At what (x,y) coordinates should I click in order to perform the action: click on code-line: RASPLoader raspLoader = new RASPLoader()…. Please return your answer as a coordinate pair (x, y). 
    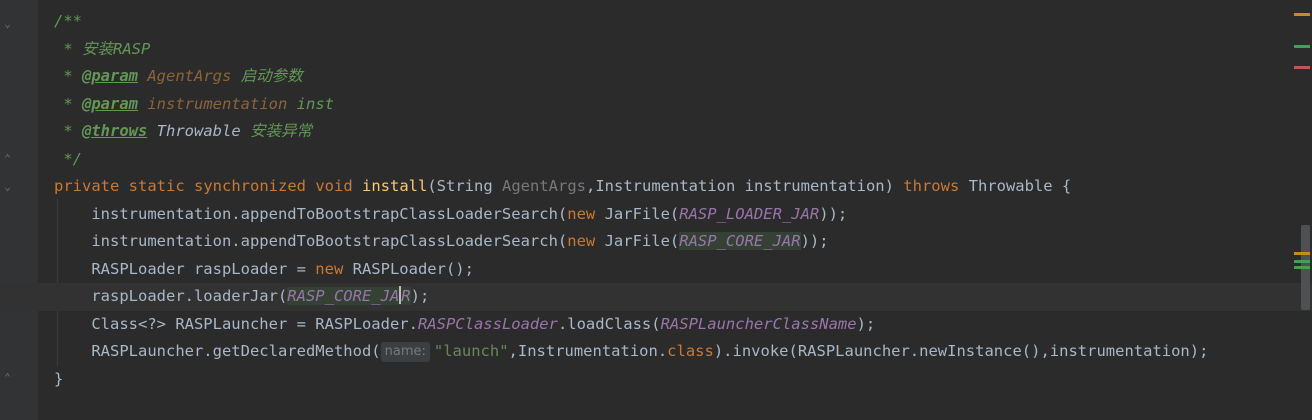
    Looking at the image, I should click on (282, 268).